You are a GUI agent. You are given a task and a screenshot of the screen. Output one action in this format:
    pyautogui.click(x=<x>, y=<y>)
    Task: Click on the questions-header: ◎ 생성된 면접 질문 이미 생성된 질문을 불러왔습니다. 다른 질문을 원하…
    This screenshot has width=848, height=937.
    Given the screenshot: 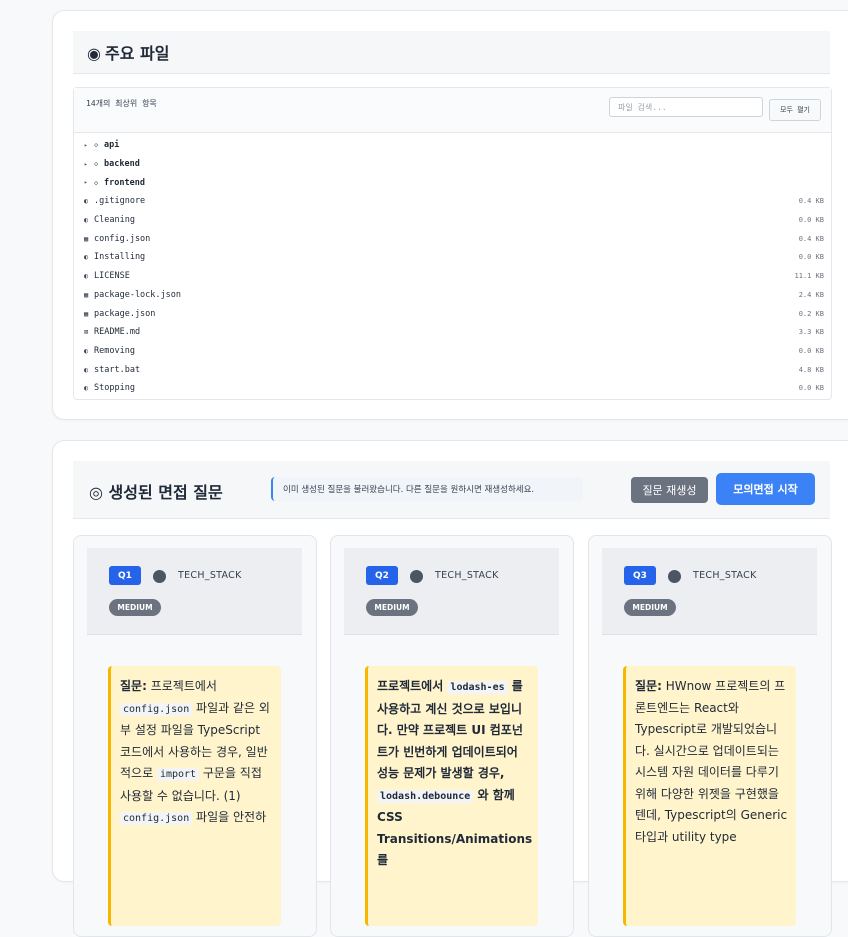 What is the action you would take?
    pyautogui.click(x=451, y=490)
    